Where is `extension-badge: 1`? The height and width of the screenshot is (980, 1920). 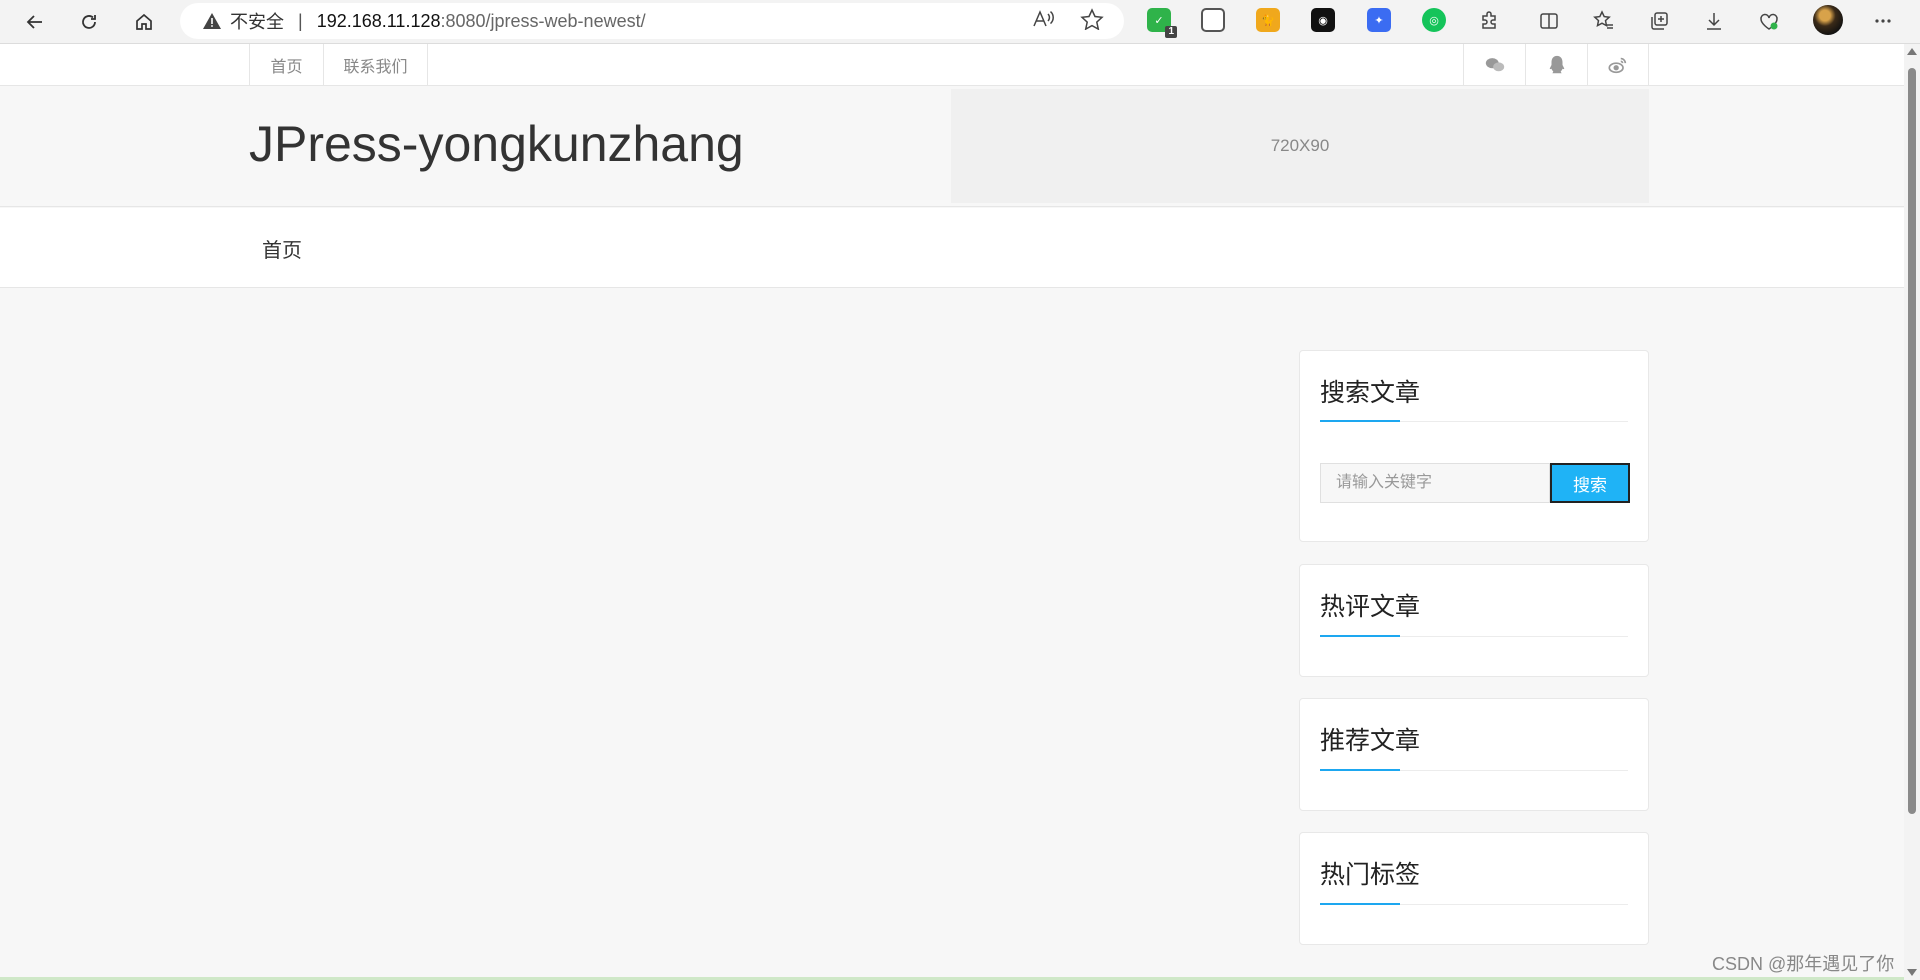
extension-badge: 1 is located at coordinates (1171, 32).